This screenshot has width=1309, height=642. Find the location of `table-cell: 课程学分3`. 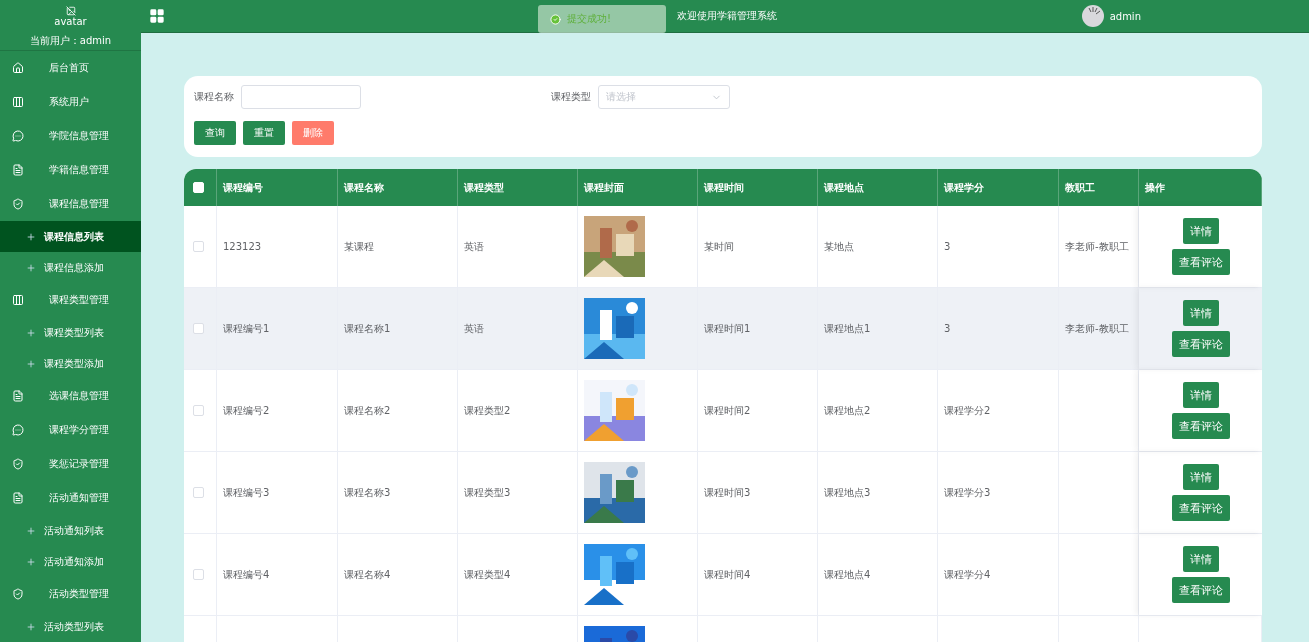

table-cell: 课程学分3 is located at coordinates (967, 492).